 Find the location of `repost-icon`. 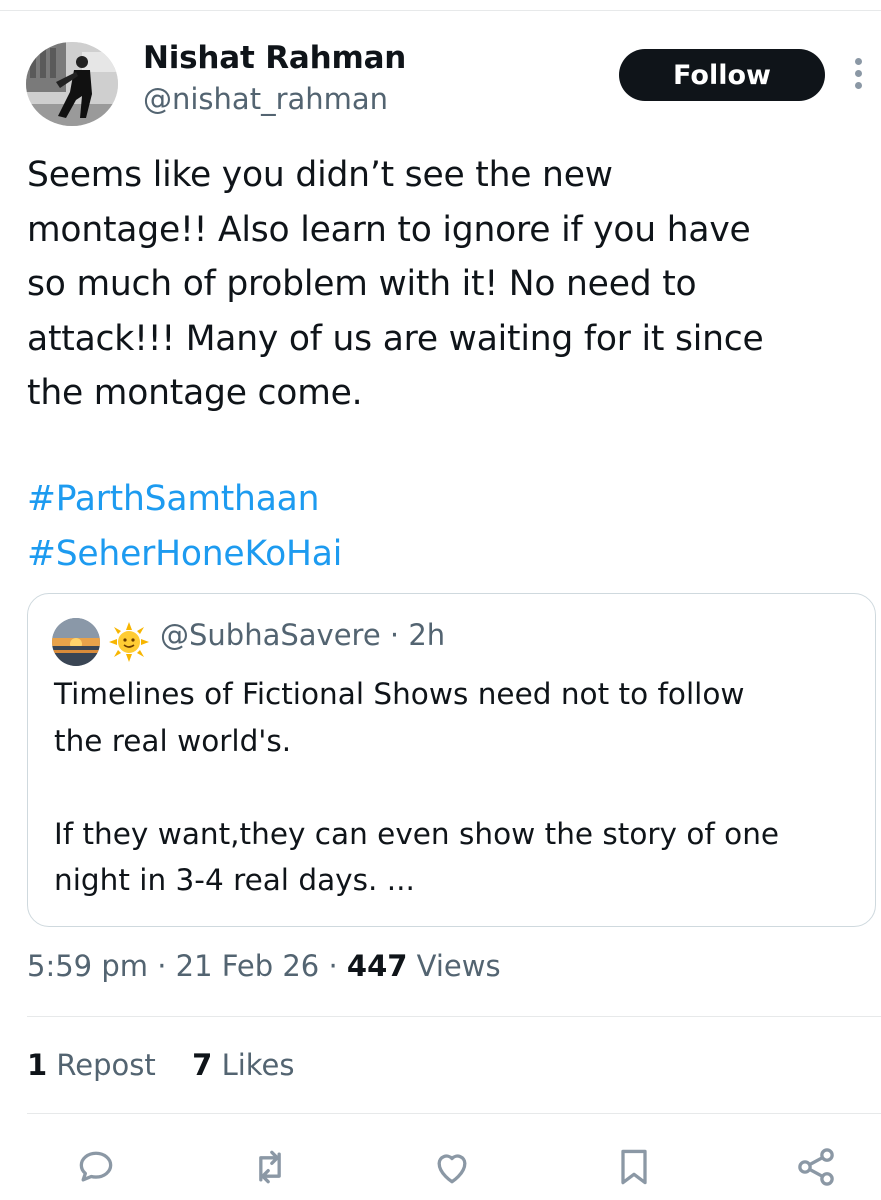

repost-icon is located at coordinates (270, 1167).